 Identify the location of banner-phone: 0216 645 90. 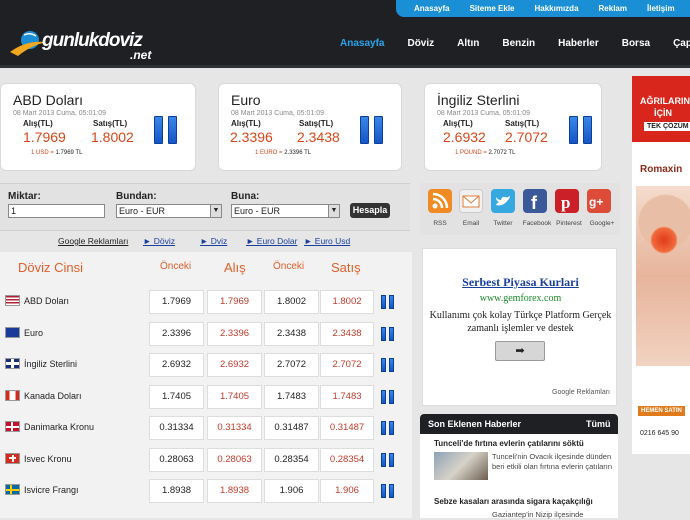
(659, 433).